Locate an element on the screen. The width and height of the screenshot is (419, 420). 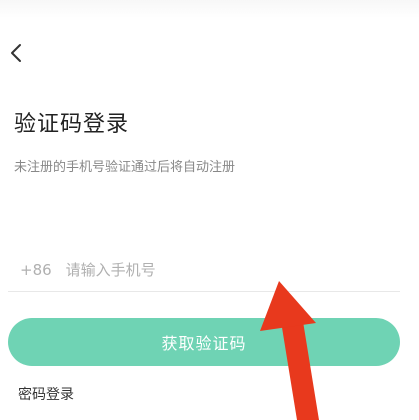
chevron-left-icon is located at coordinates (16, 53).